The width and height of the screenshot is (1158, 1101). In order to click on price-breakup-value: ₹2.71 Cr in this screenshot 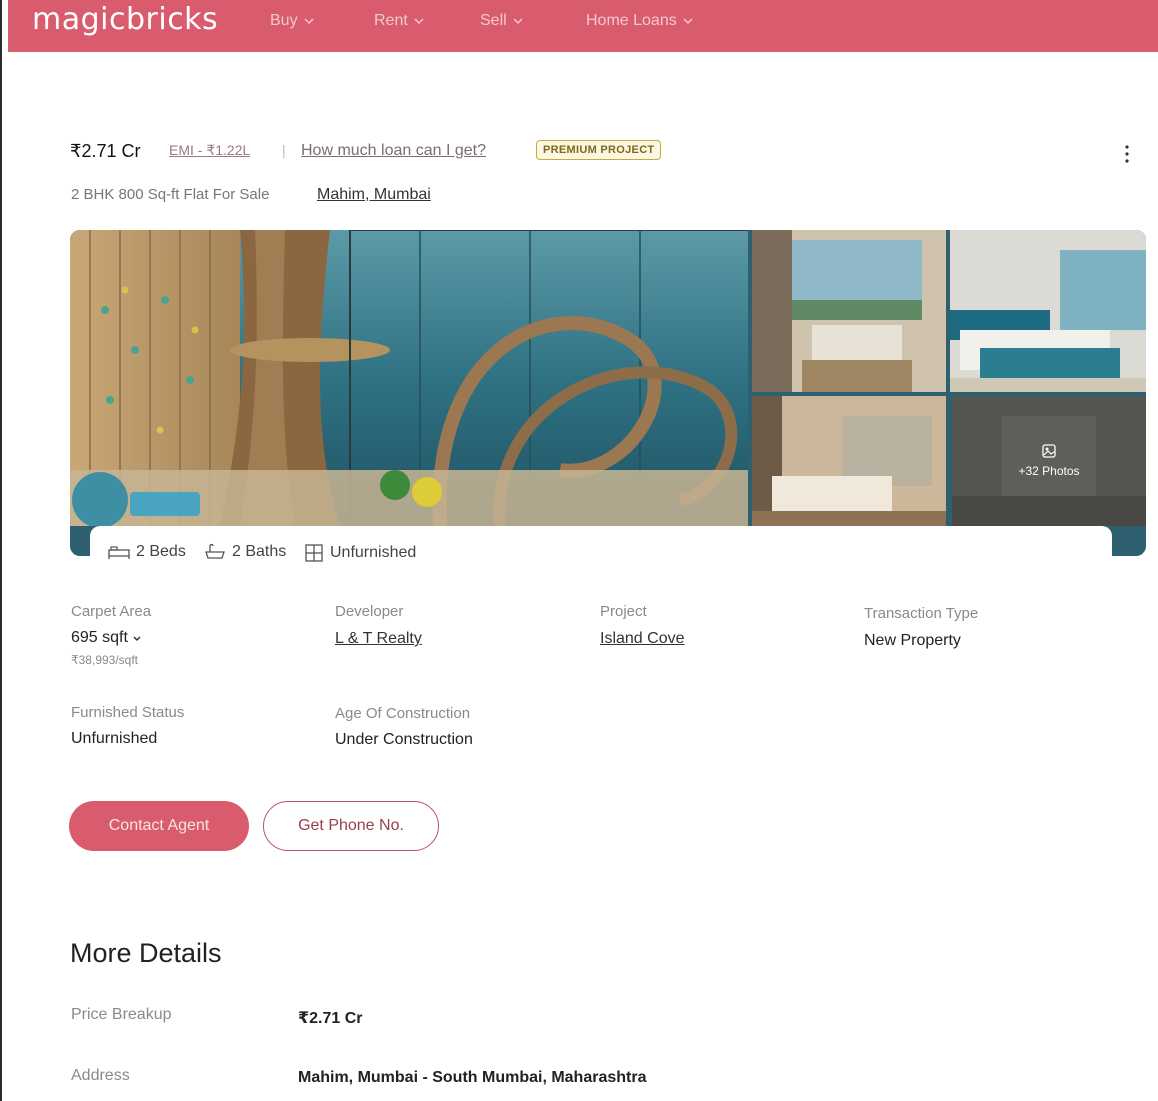, I will do `click(330, 1018)`.